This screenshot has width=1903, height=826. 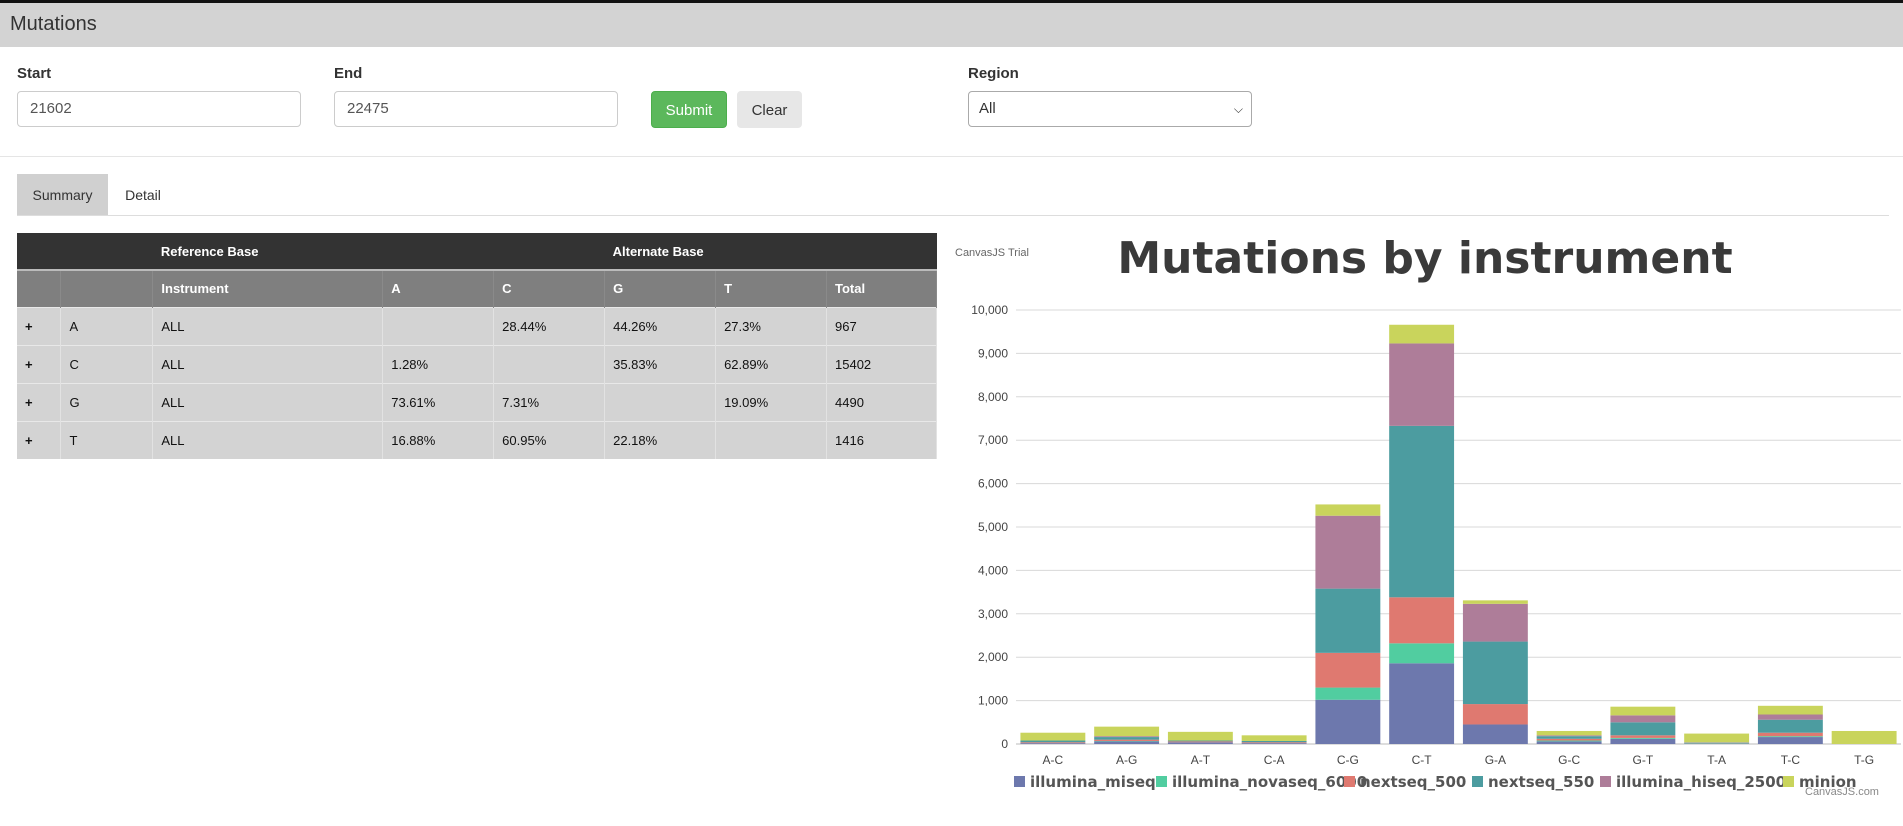 I want to click on cell-a: 1.28%, so click(x=438, y=363).